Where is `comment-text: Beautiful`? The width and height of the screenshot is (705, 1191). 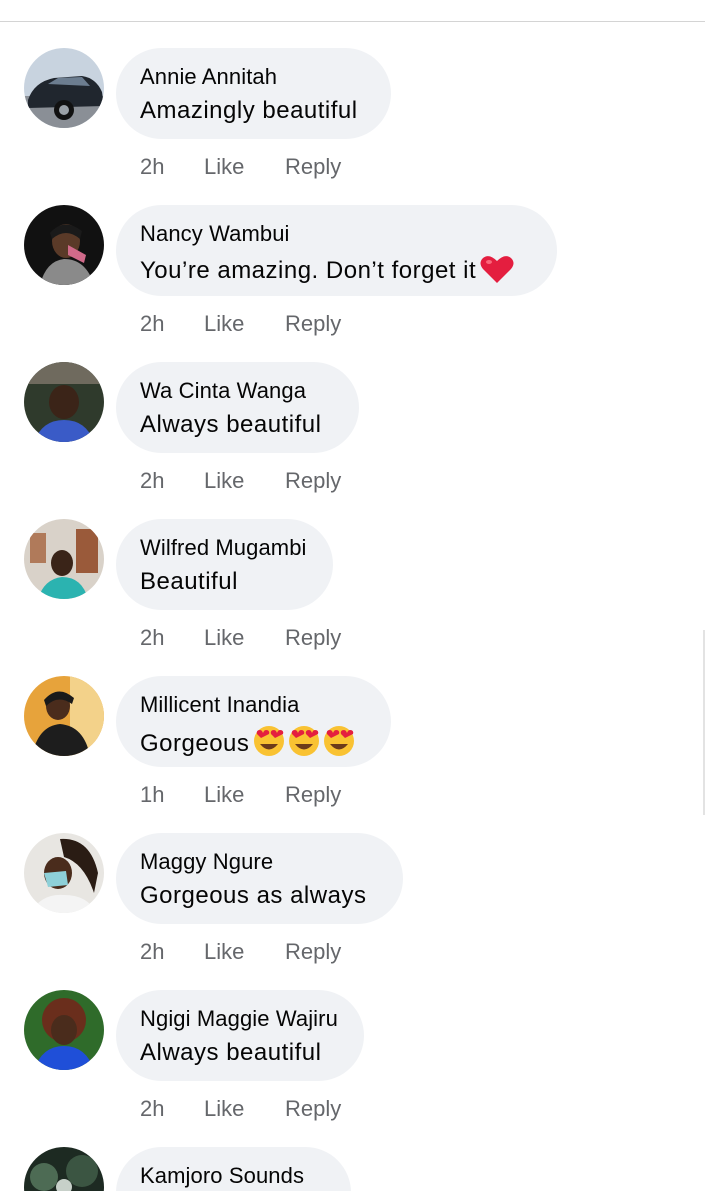
comment-text: Beautiful is located at coordinates (189, 581).